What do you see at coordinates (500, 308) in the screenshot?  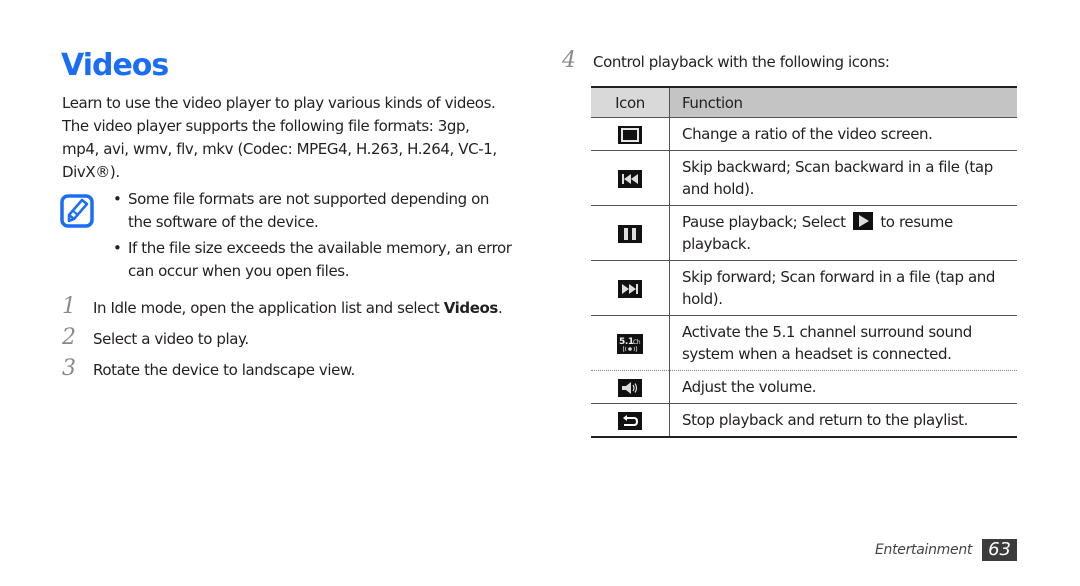 I see `step-text-end: .` at bounding box center [500, 308].